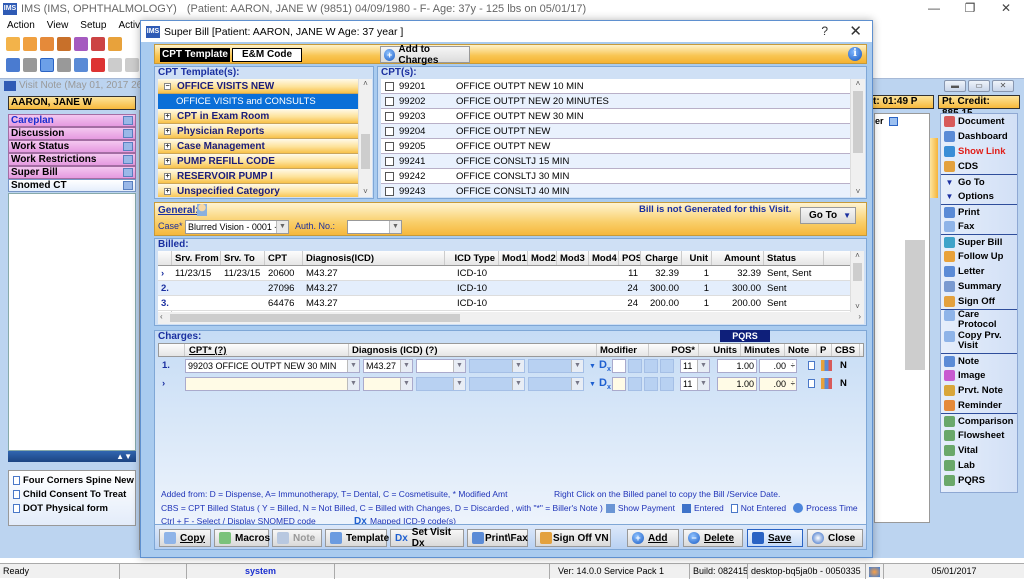 The image size is (1024, 579). I want to click on report-icon, so click(98, 44).